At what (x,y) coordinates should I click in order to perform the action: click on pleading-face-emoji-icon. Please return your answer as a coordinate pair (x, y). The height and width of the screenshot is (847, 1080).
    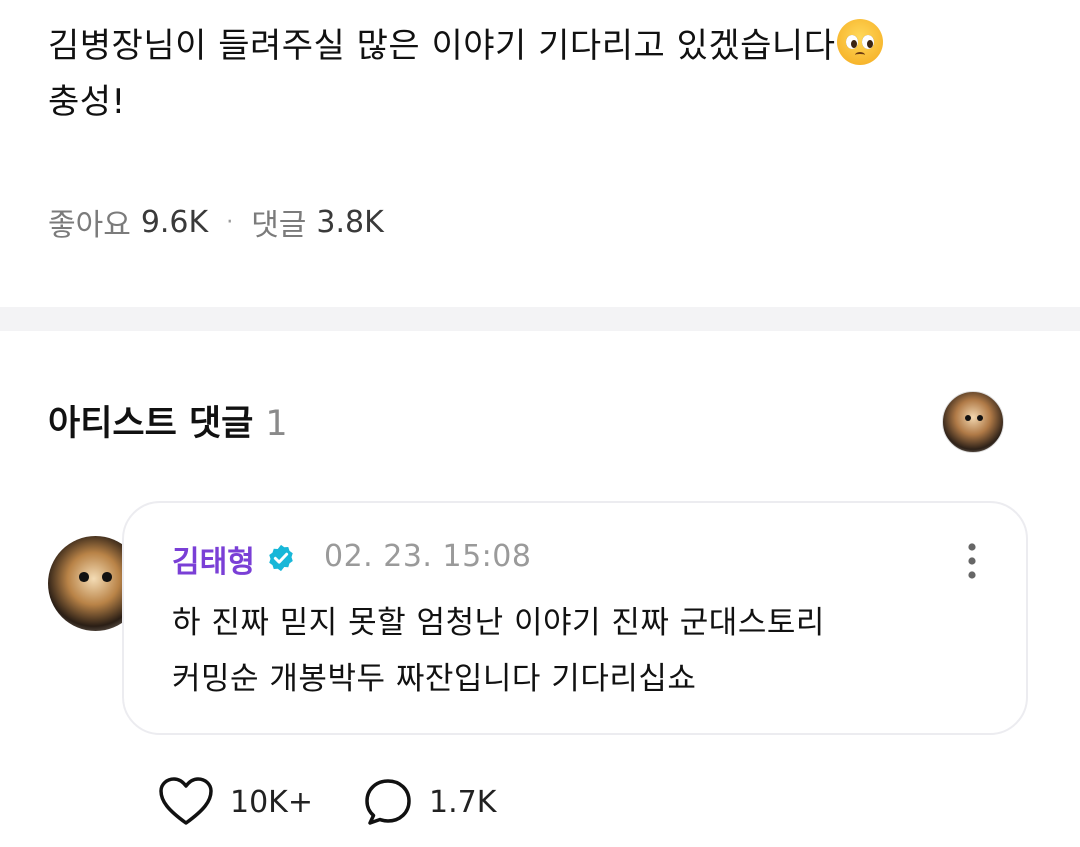
    Looking at the image, I should click on (860, 42).